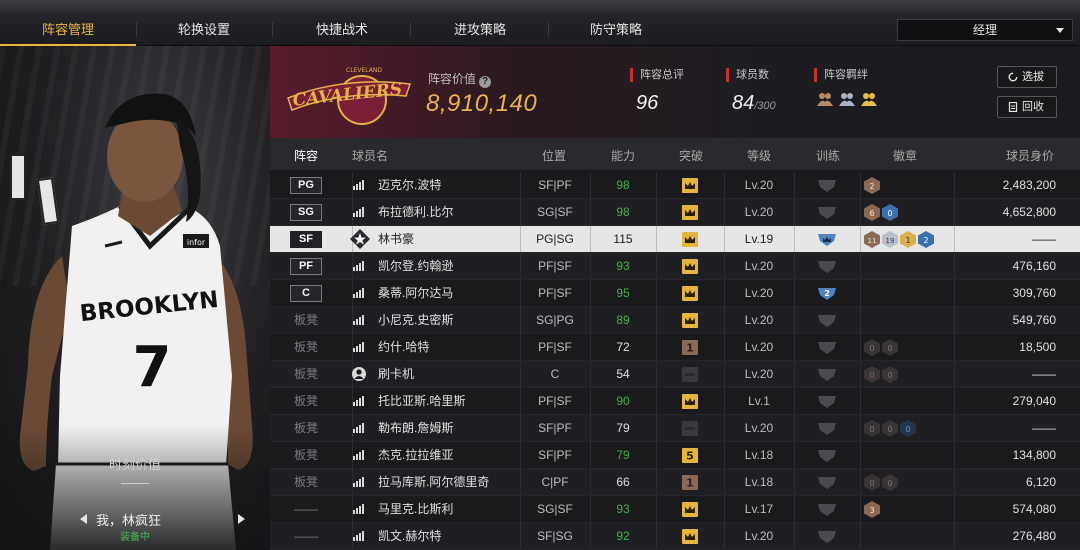  I want to click on table-row: 板凳 刷卡机 C 54 Lv.20 0 0 ——, so click(675, 374).